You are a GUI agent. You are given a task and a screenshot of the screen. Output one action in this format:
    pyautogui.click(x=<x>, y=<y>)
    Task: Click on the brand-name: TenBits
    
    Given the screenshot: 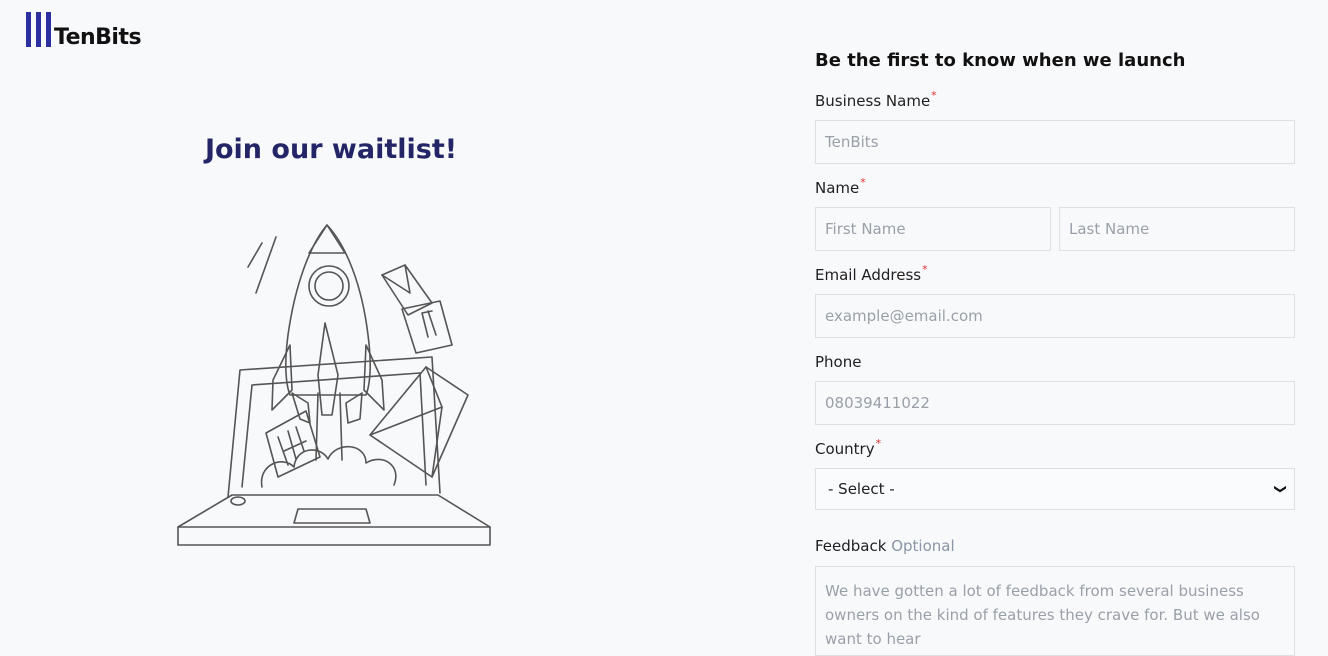 What is the action you would take?
    pyautogui.click(x=98, y=37)
    